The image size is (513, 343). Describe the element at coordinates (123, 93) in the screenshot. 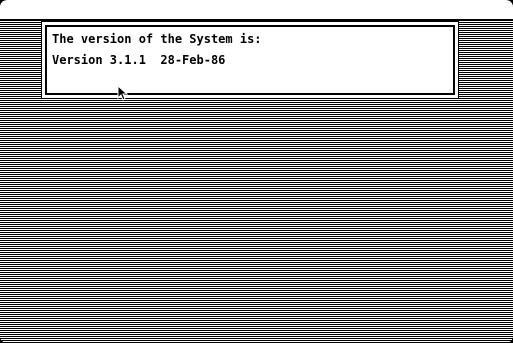

I see `arrow-pointer-icon` at that location.